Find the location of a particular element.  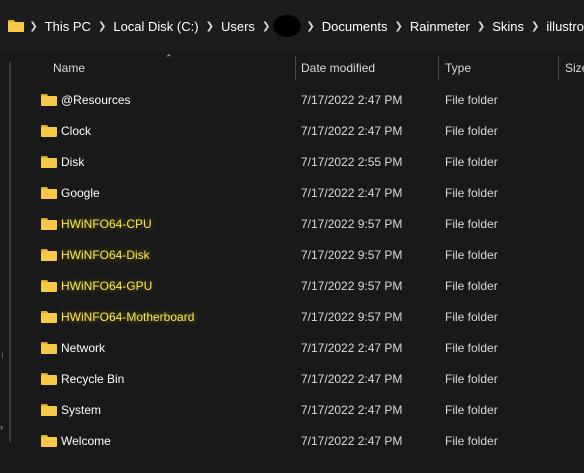

file-name: HWiNFO64-GPU is located at coordinates (106, 286).